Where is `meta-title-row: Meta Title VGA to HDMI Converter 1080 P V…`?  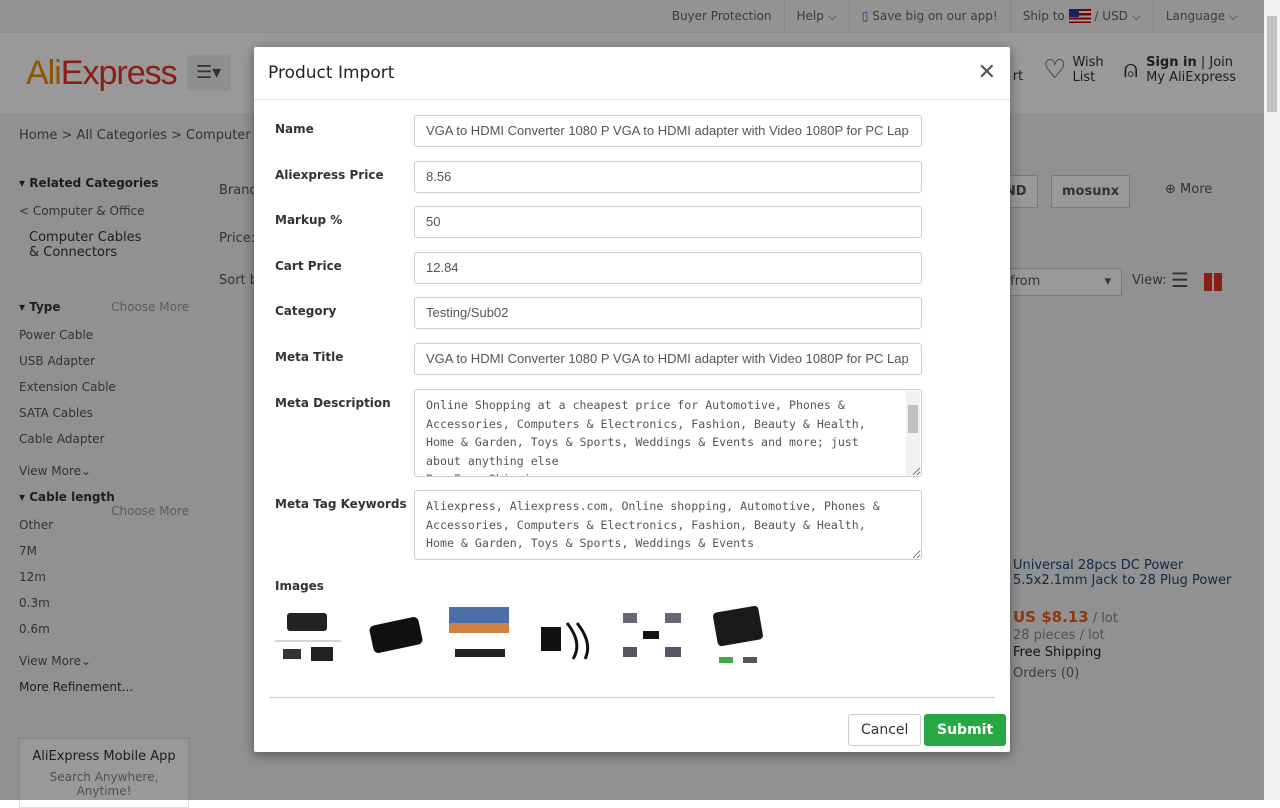
meta-title-row: Meta Title VGA to HDMI Converter 1080 P V… is located at coordinates (598, 359).